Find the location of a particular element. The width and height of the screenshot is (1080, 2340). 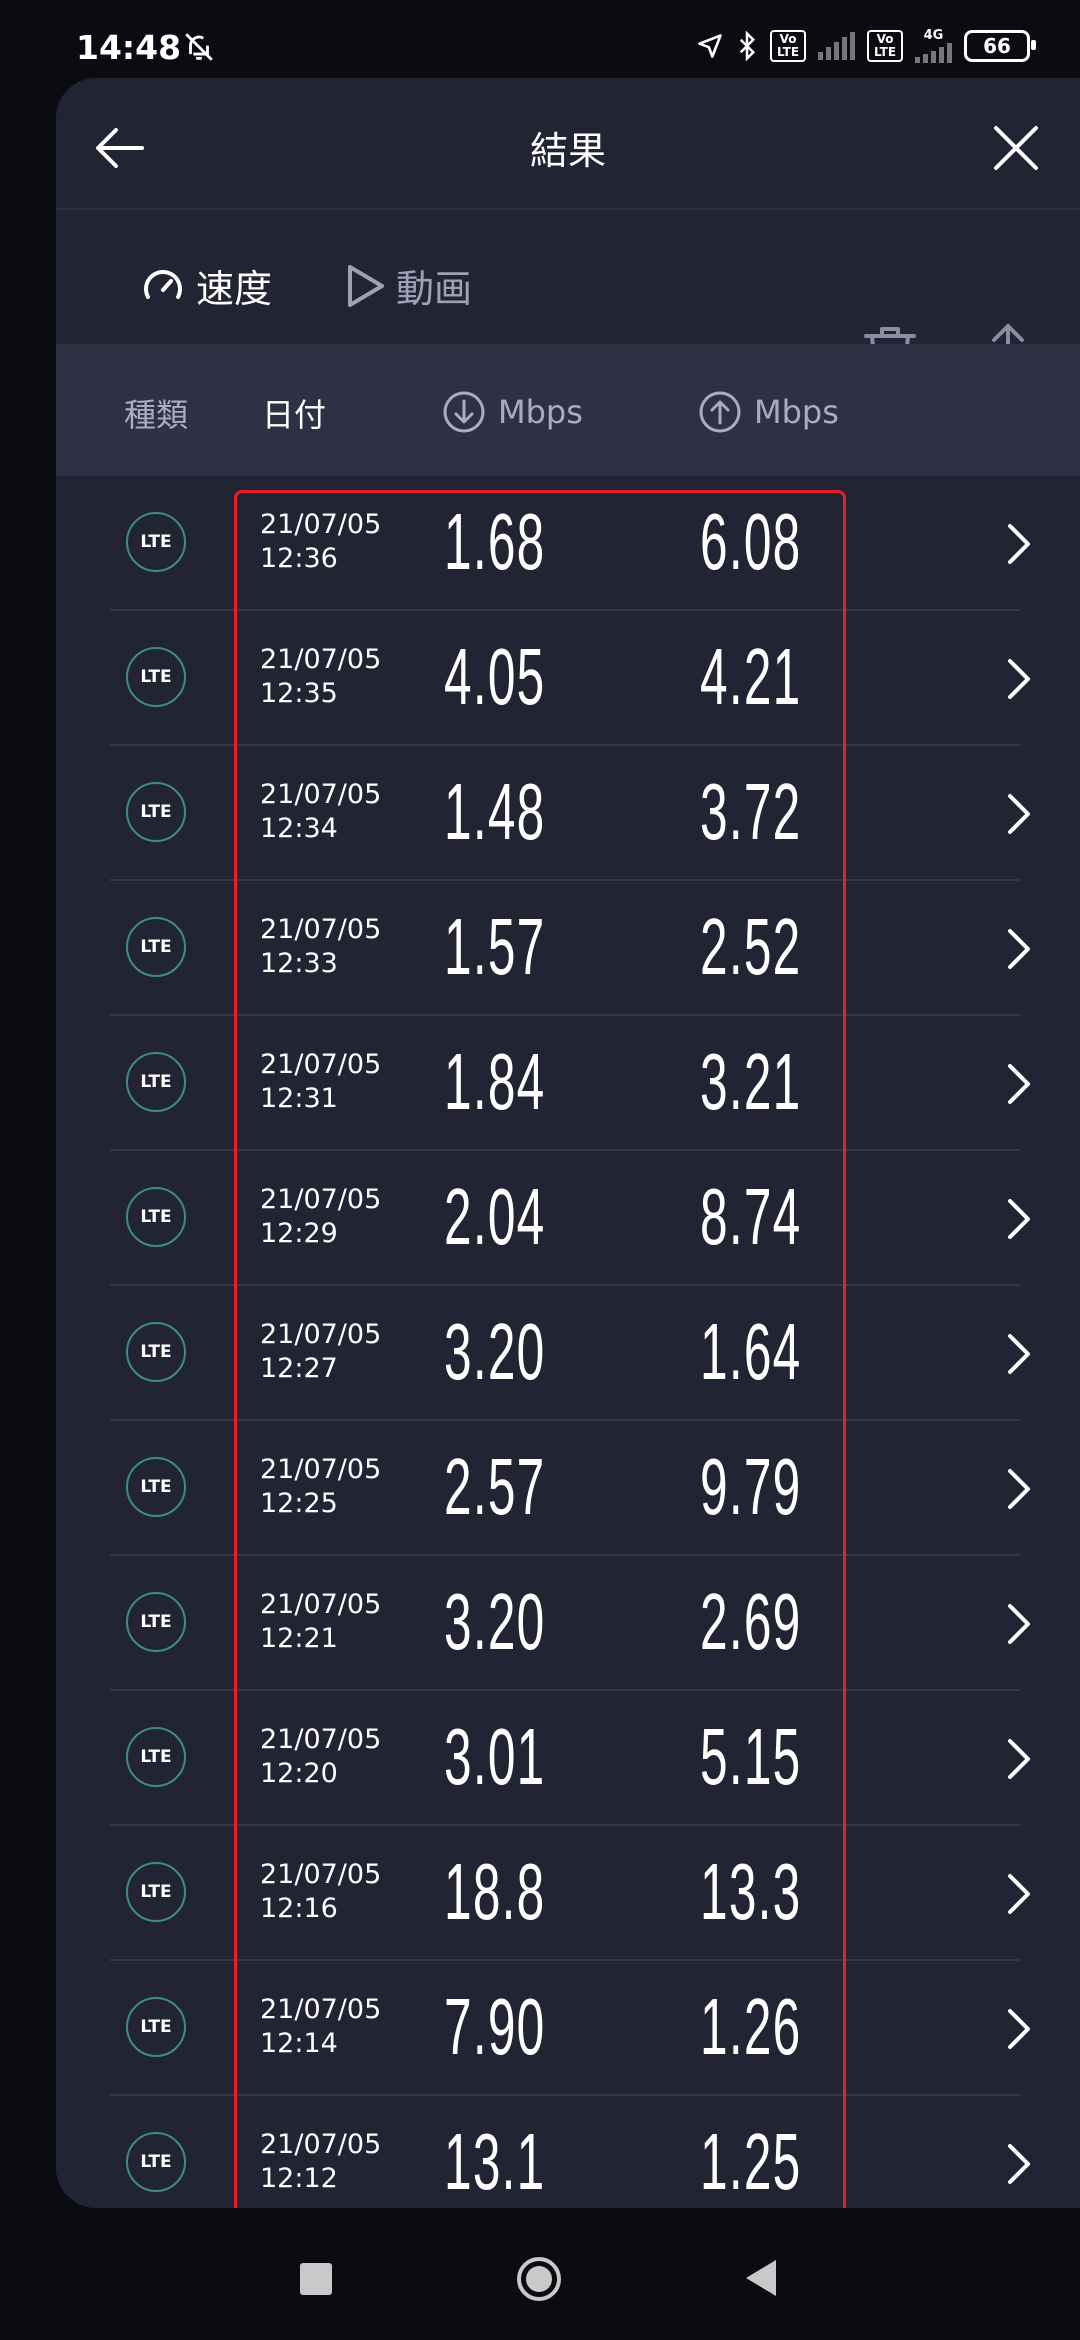

upload-value: 2.52 is located at coordinates (751, 946).